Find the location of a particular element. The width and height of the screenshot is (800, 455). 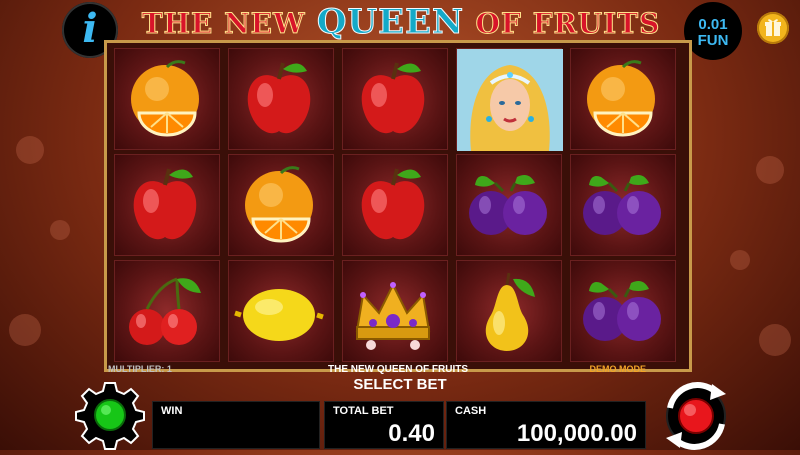

game-title: THE NEW QUEEN OF FRUITS is located at coordinates (401, 22).